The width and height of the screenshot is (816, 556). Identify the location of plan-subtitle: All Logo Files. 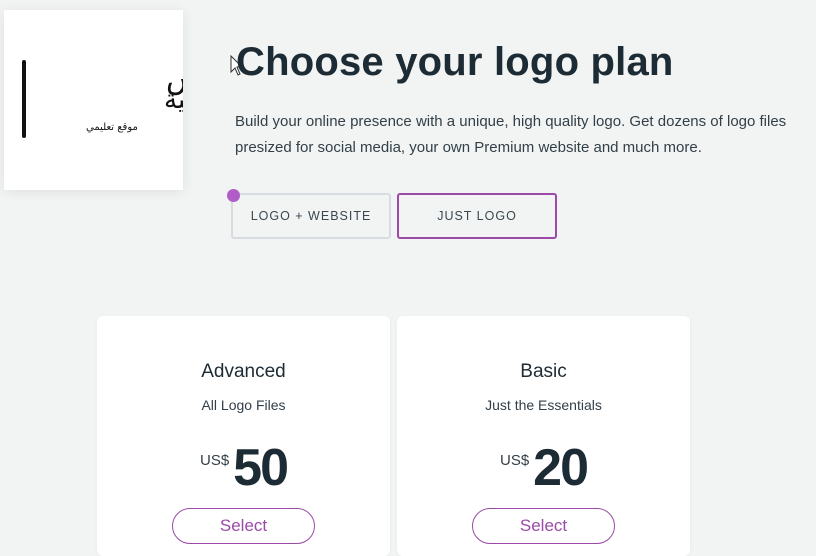
(243, 405).